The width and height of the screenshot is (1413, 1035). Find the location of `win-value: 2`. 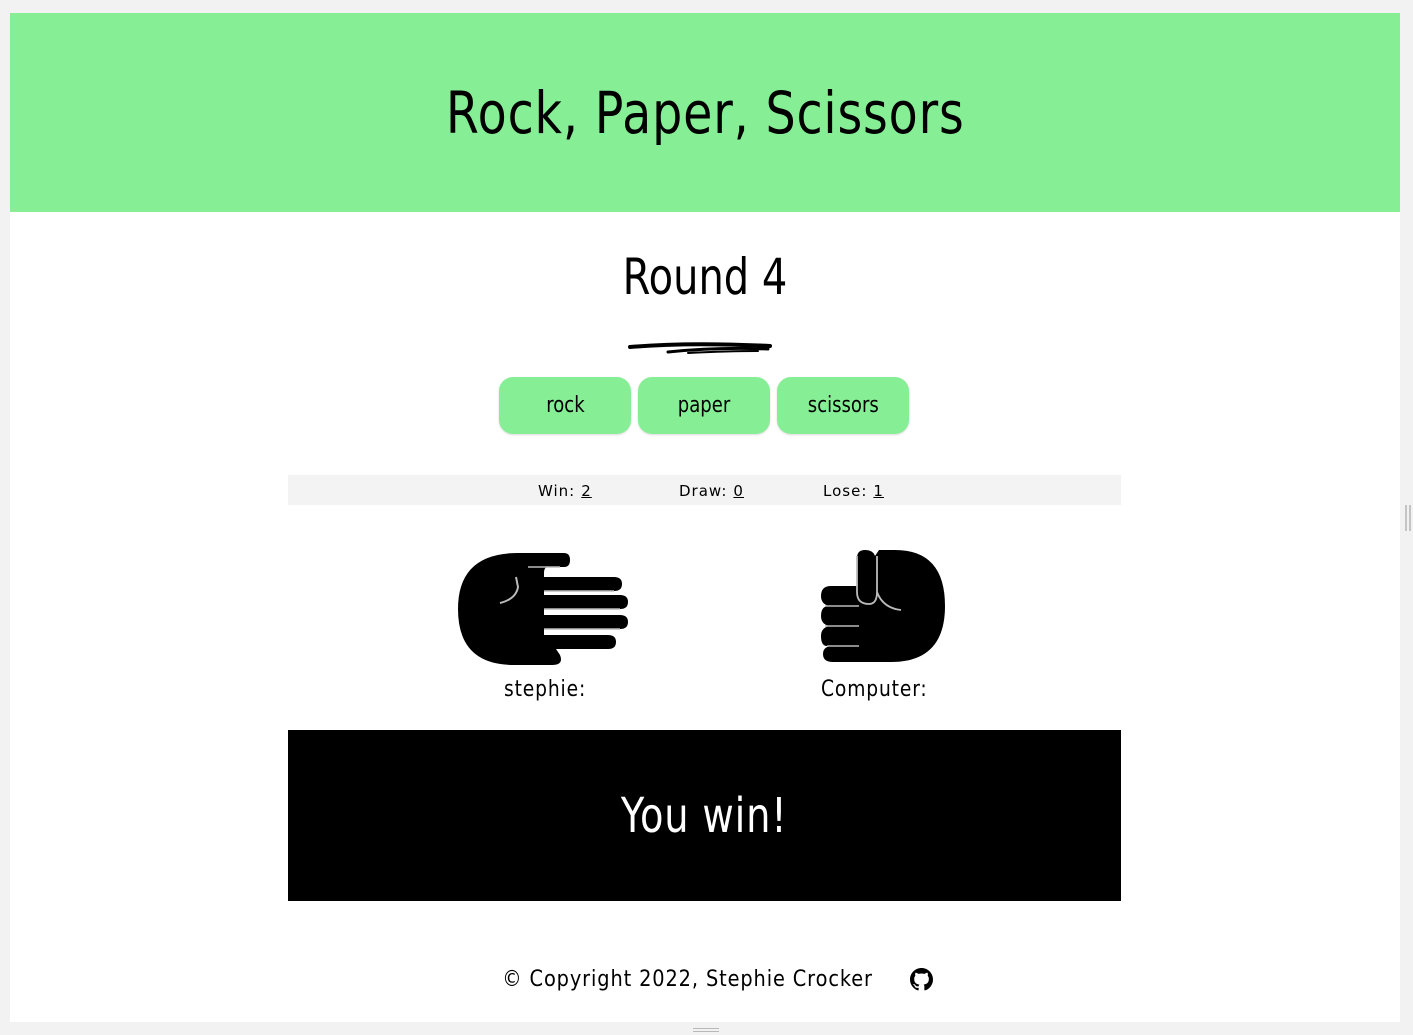

win-value: 2 is located at coordinates (586, 491).